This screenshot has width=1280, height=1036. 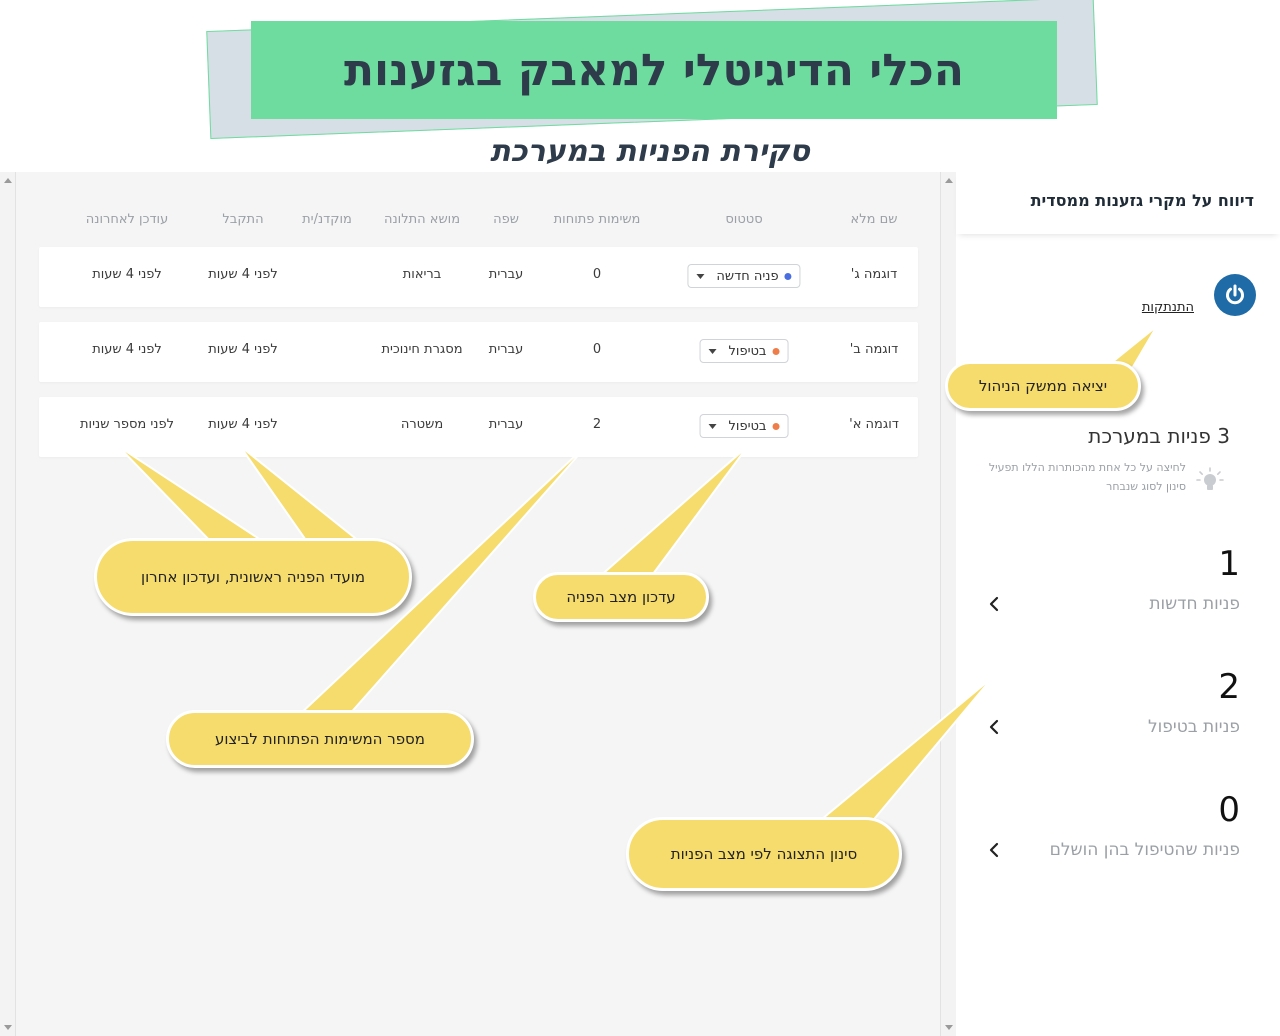 I want to click on sidebar-title: דיווח על מקרי גזענות ממסדית, so click(x=1142, y=200).